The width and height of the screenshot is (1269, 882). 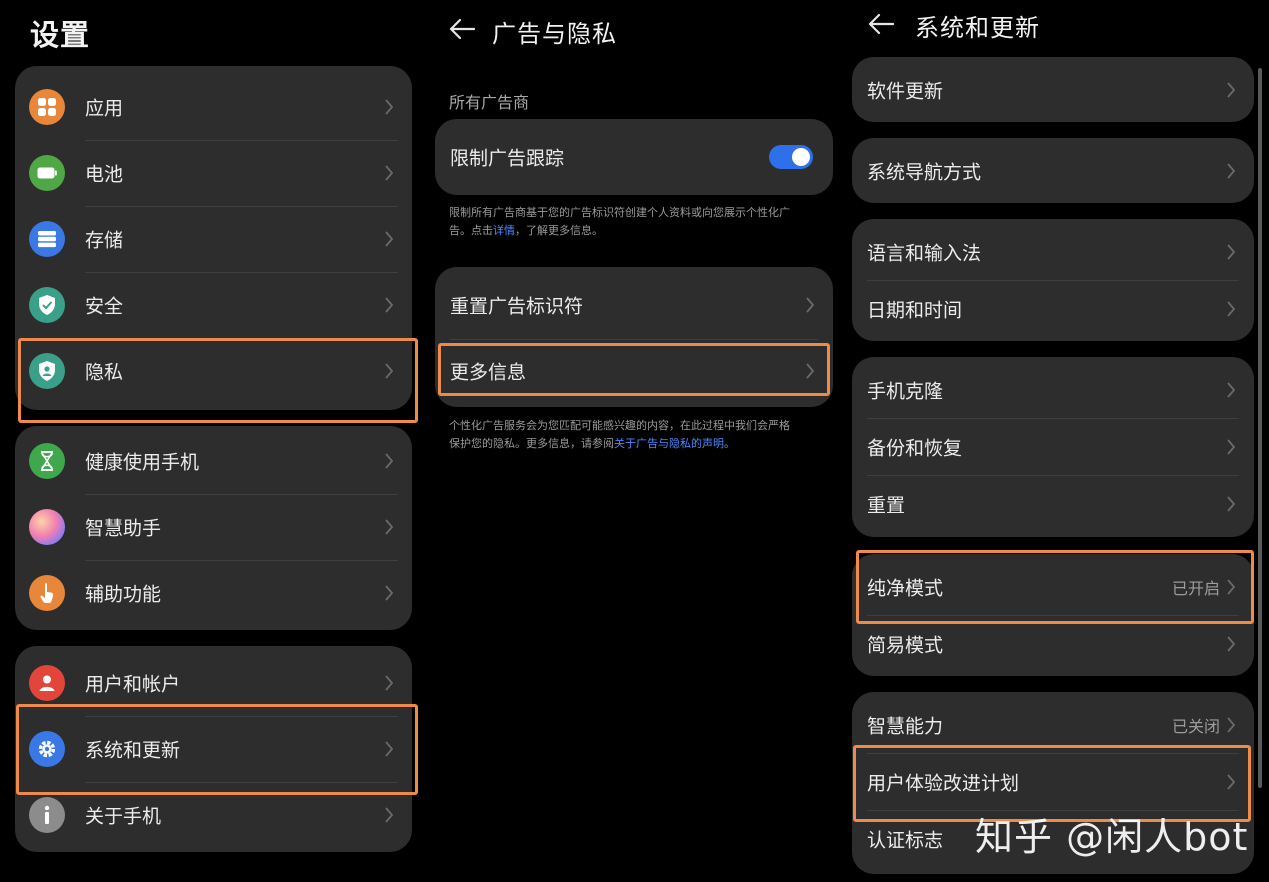 I want to click on settings-group-2: 健康使用手机 智慧助手 辅助功能, so click(x=213, y=528).